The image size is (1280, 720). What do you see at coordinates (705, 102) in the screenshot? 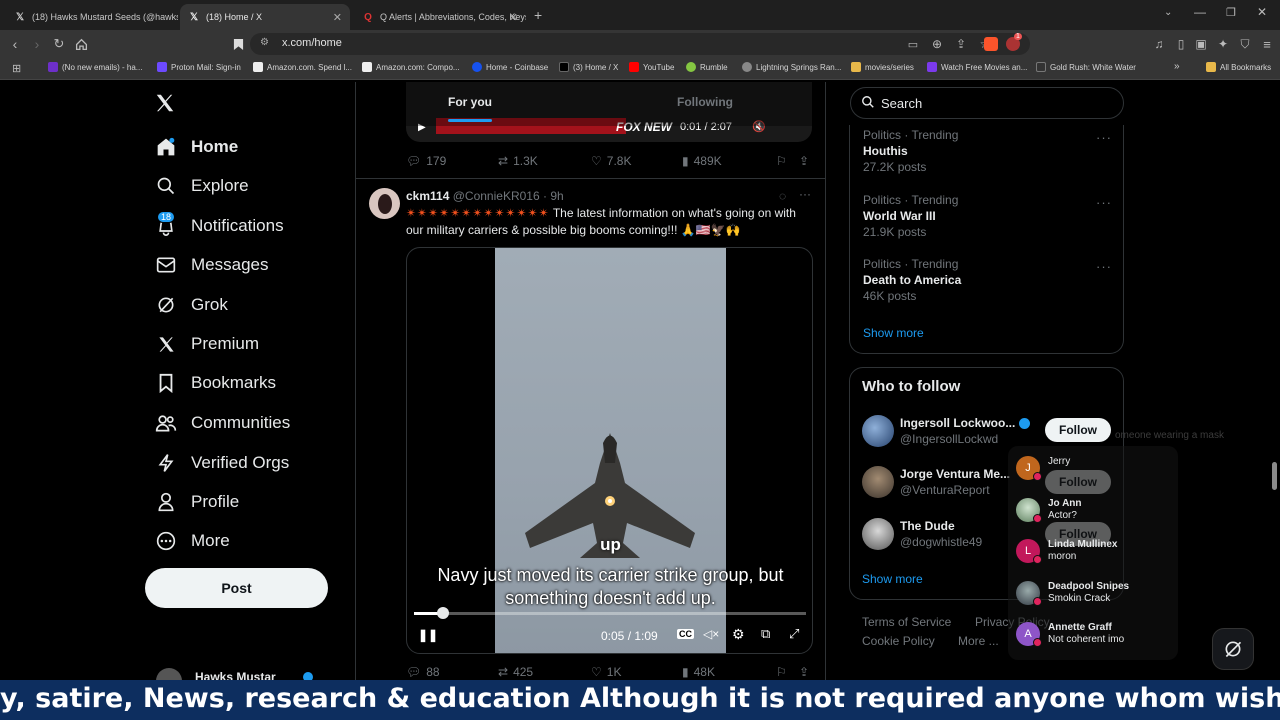
I see `tab-following: Following` at bounding box center [705, 102].